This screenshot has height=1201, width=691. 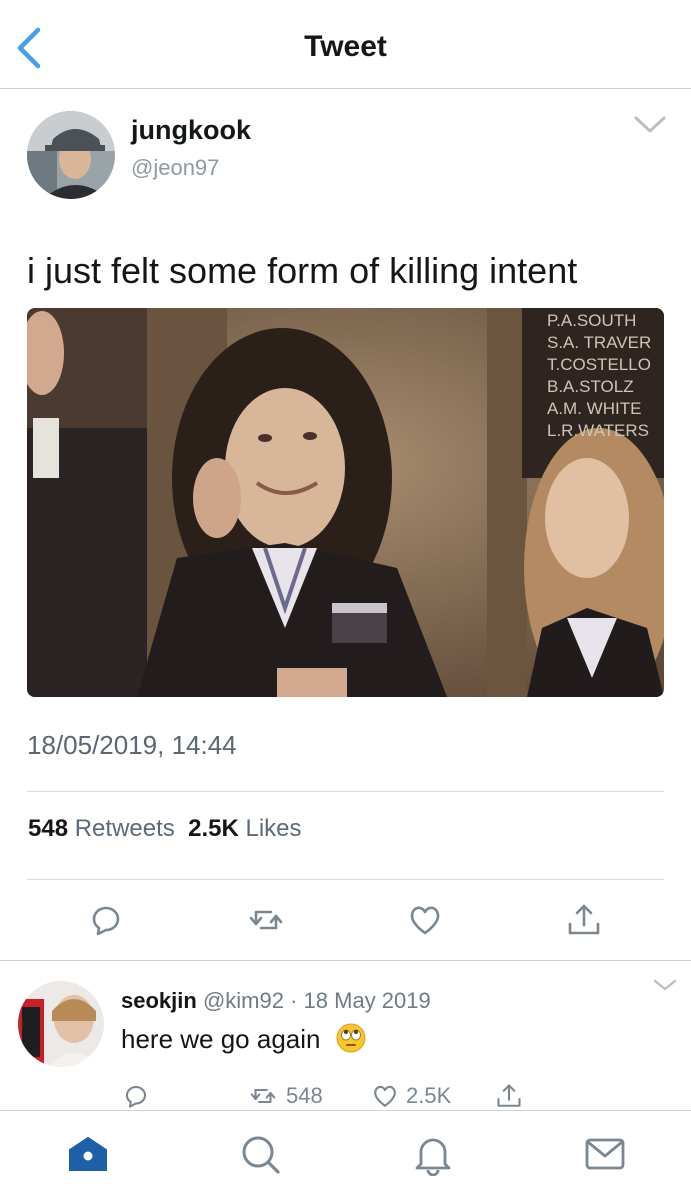 I want to click on author-name: jungkook, so click(x=191, y=130).